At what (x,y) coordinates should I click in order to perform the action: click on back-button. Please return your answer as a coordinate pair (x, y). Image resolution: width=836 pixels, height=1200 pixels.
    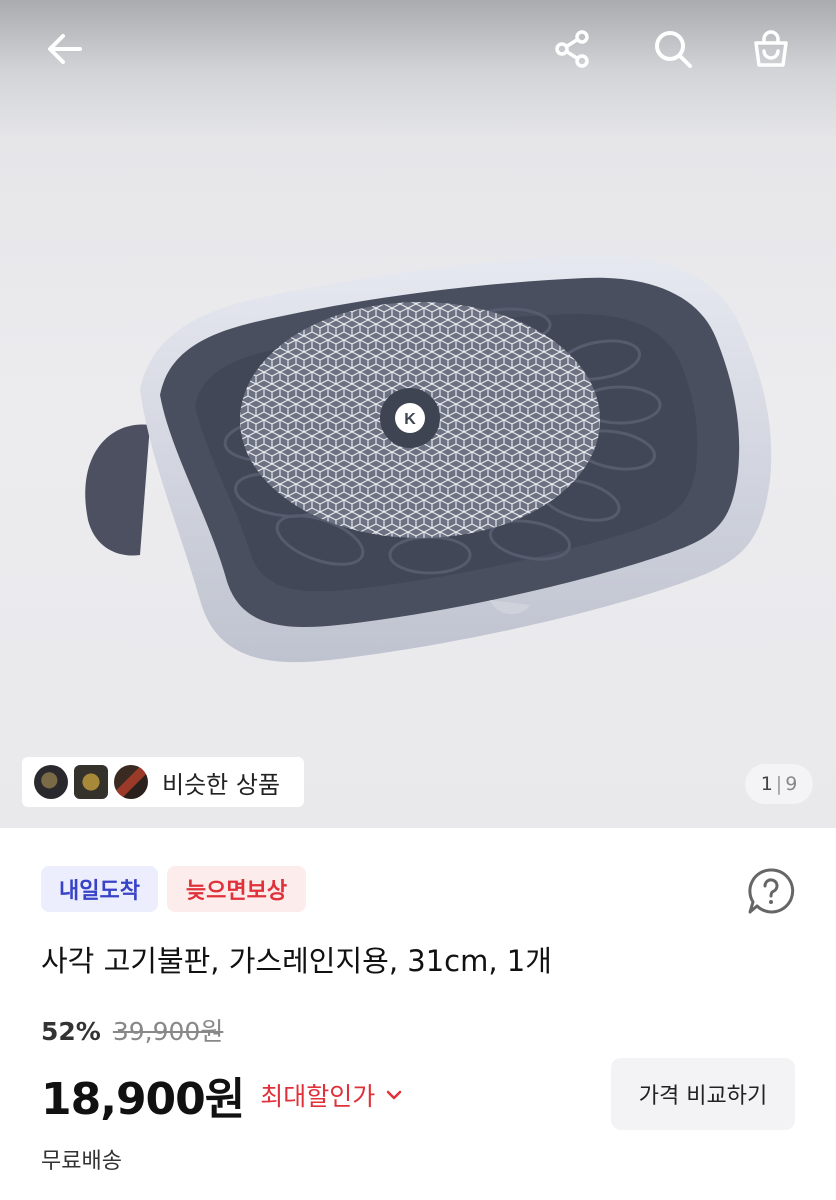
    Looking at the image, I should click on (65, 49).